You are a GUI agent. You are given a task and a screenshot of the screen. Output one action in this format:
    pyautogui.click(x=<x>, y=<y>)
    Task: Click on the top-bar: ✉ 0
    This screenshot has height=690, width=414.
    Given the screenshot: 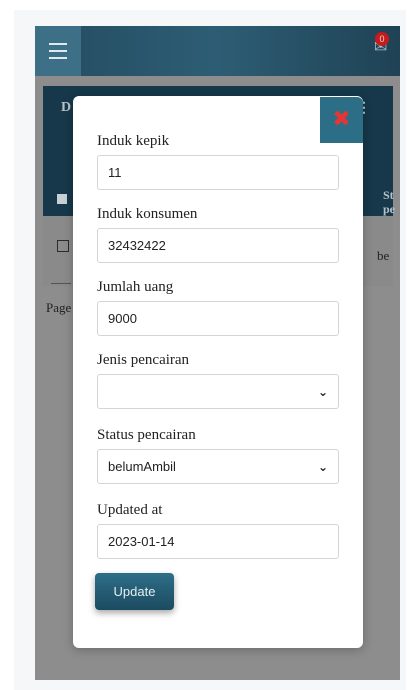 What is the action you would take?
    pyautogui.click(x=217, y=51)
    